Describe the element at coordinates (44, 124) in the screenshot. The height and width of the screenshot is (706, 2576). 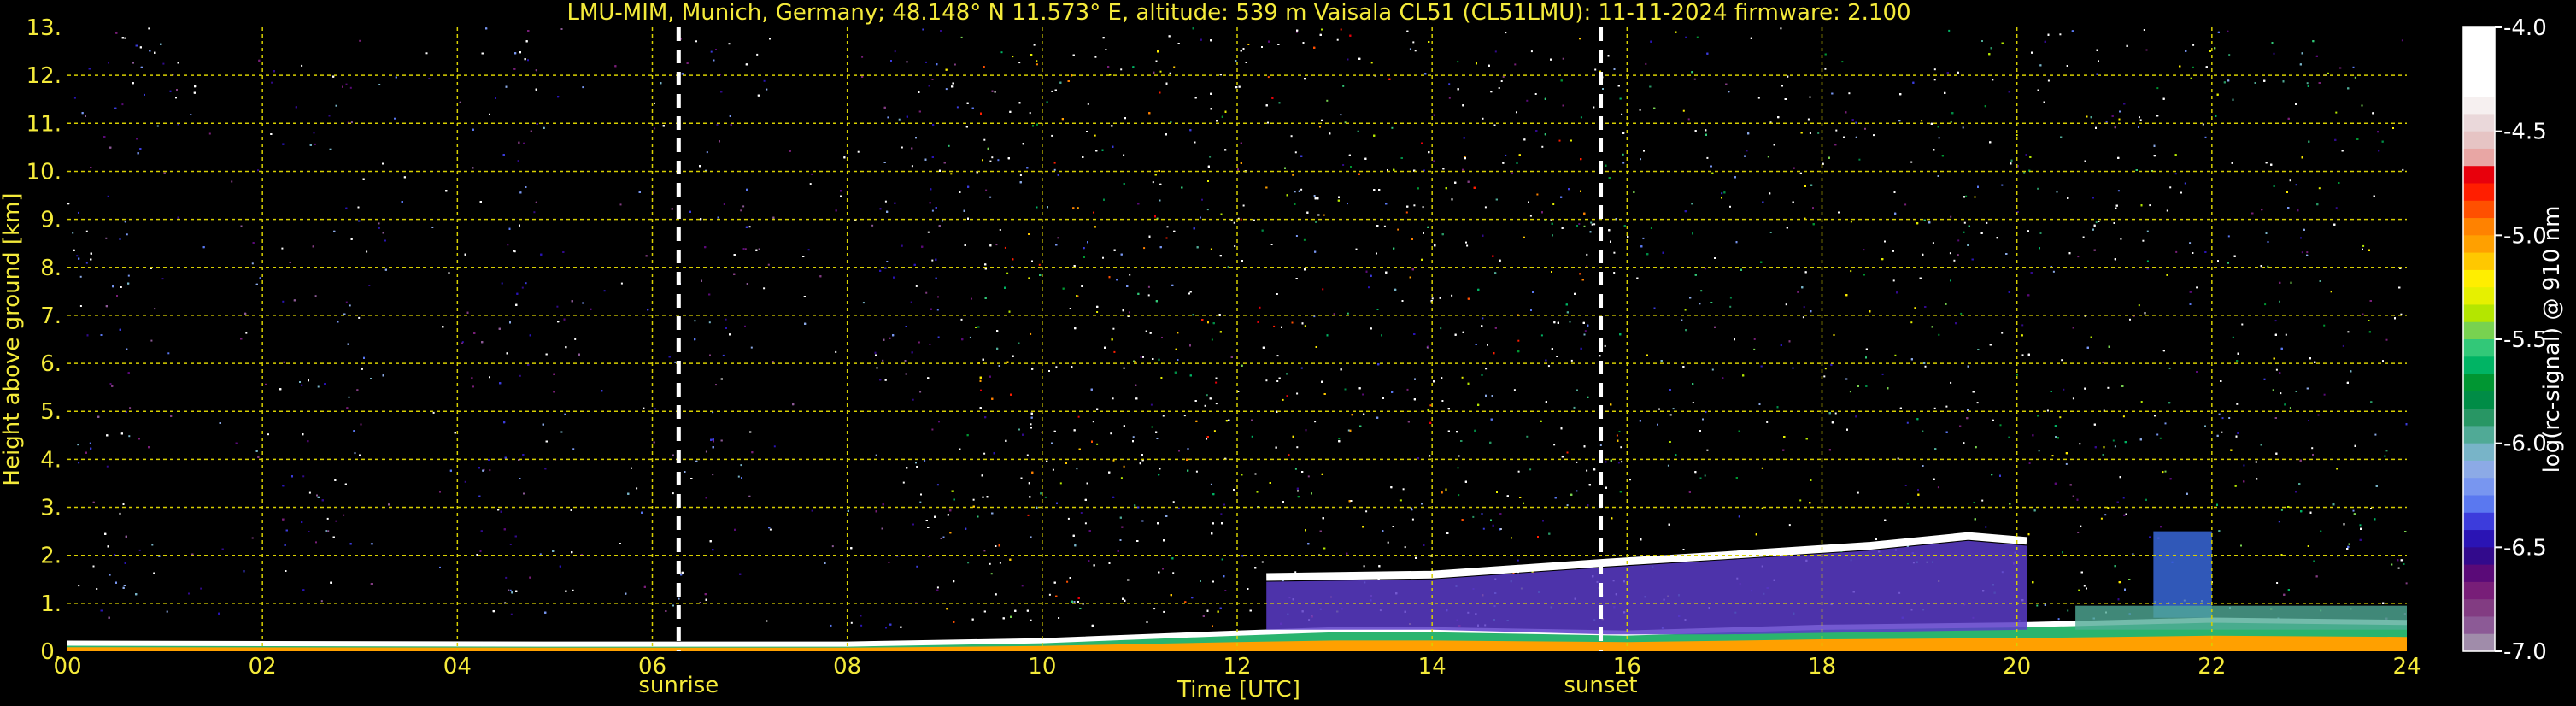
I see `y-tick-label: 11.` at that location.